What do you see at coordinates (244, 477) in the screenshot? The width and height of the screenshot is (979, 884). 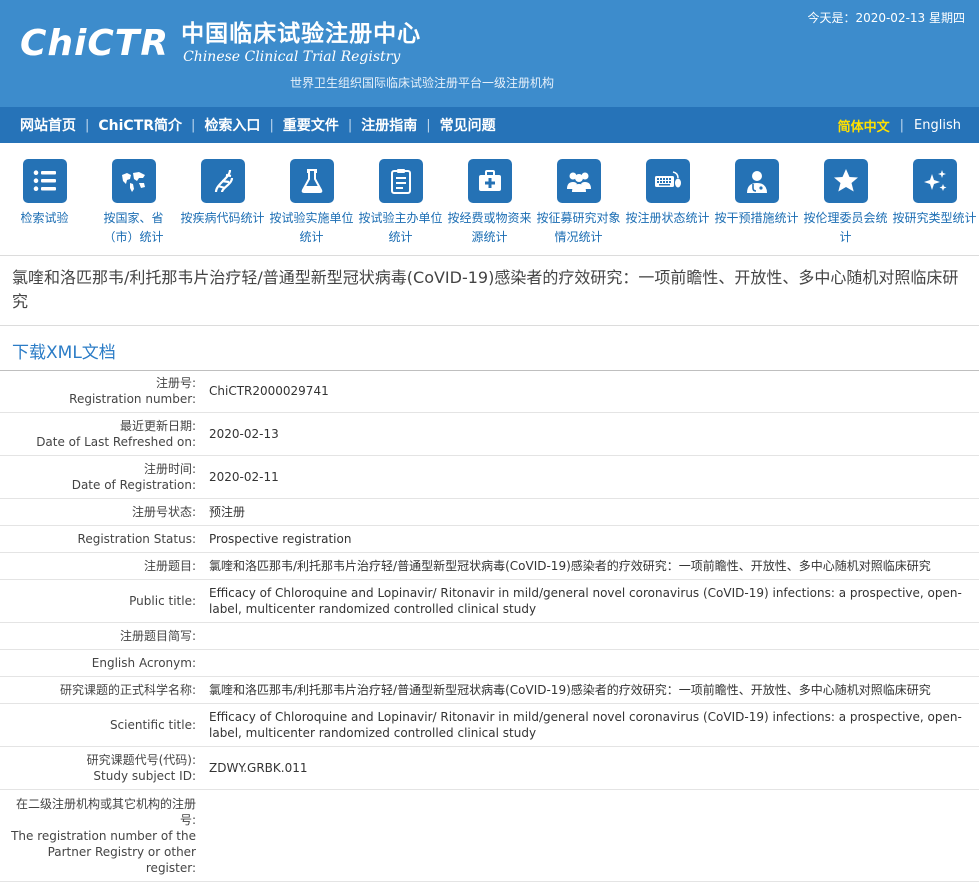 I see `row-value: 2020-02-11` at bounding box center [244, 477].